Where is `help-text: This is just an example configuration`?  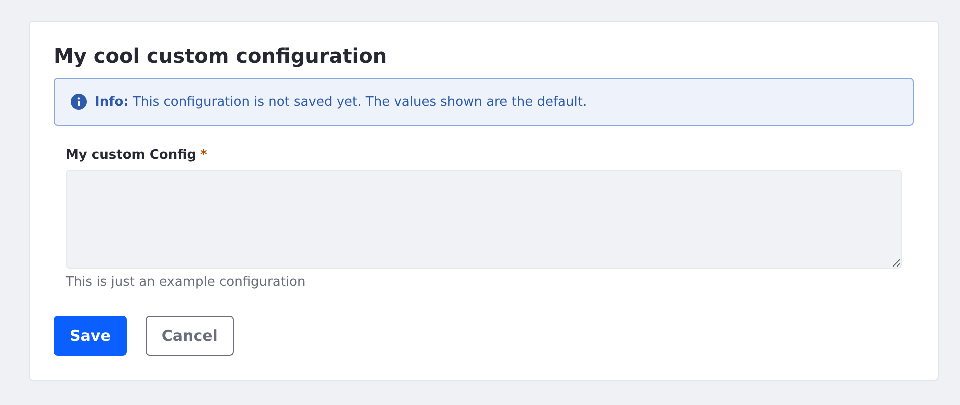 help-text: This is just an example configuration is located at coordinates (186, 282).